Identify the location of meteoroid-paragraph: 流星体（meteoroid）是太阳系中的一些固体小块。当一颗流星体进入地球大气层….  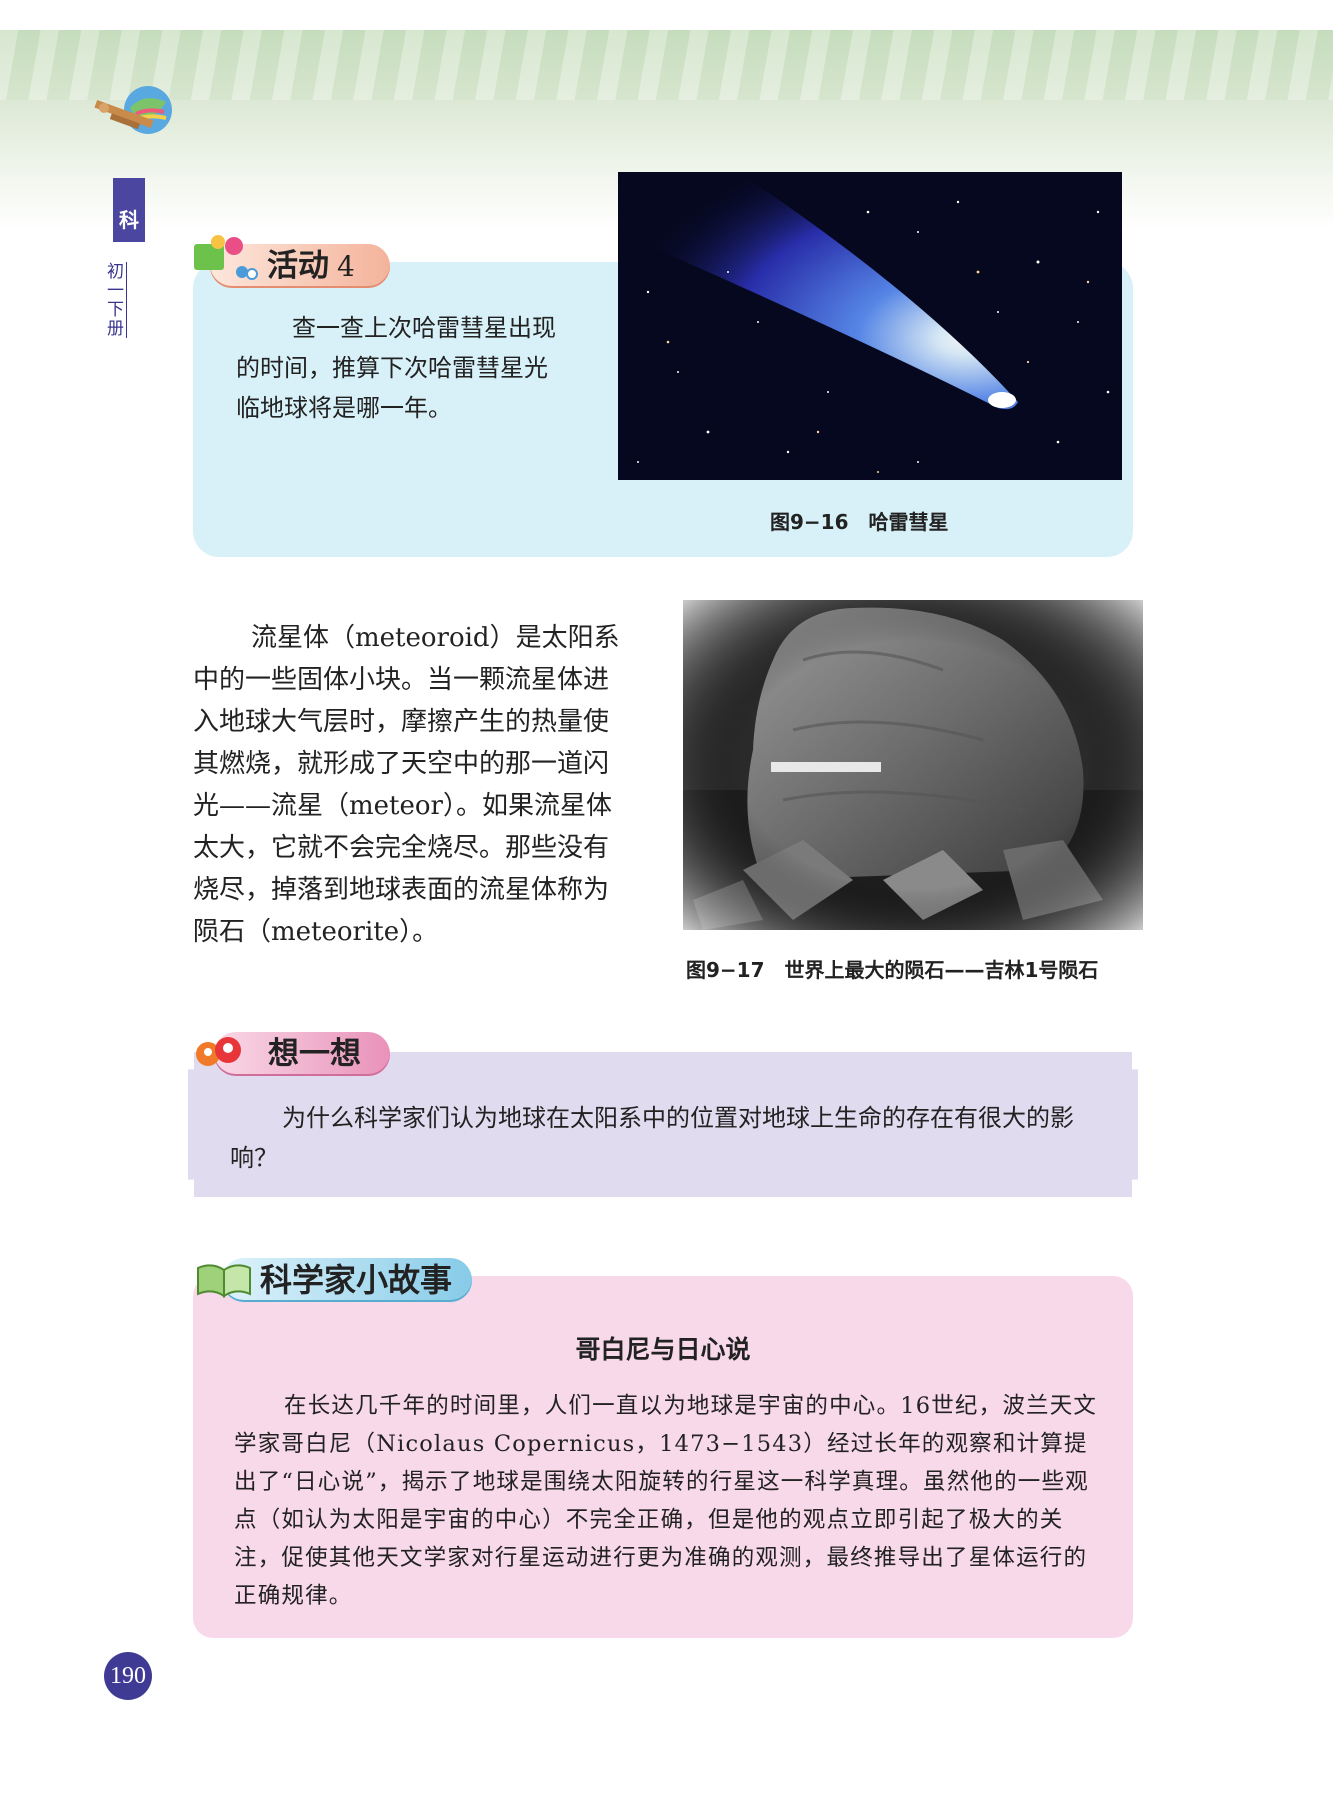
(406, 785).